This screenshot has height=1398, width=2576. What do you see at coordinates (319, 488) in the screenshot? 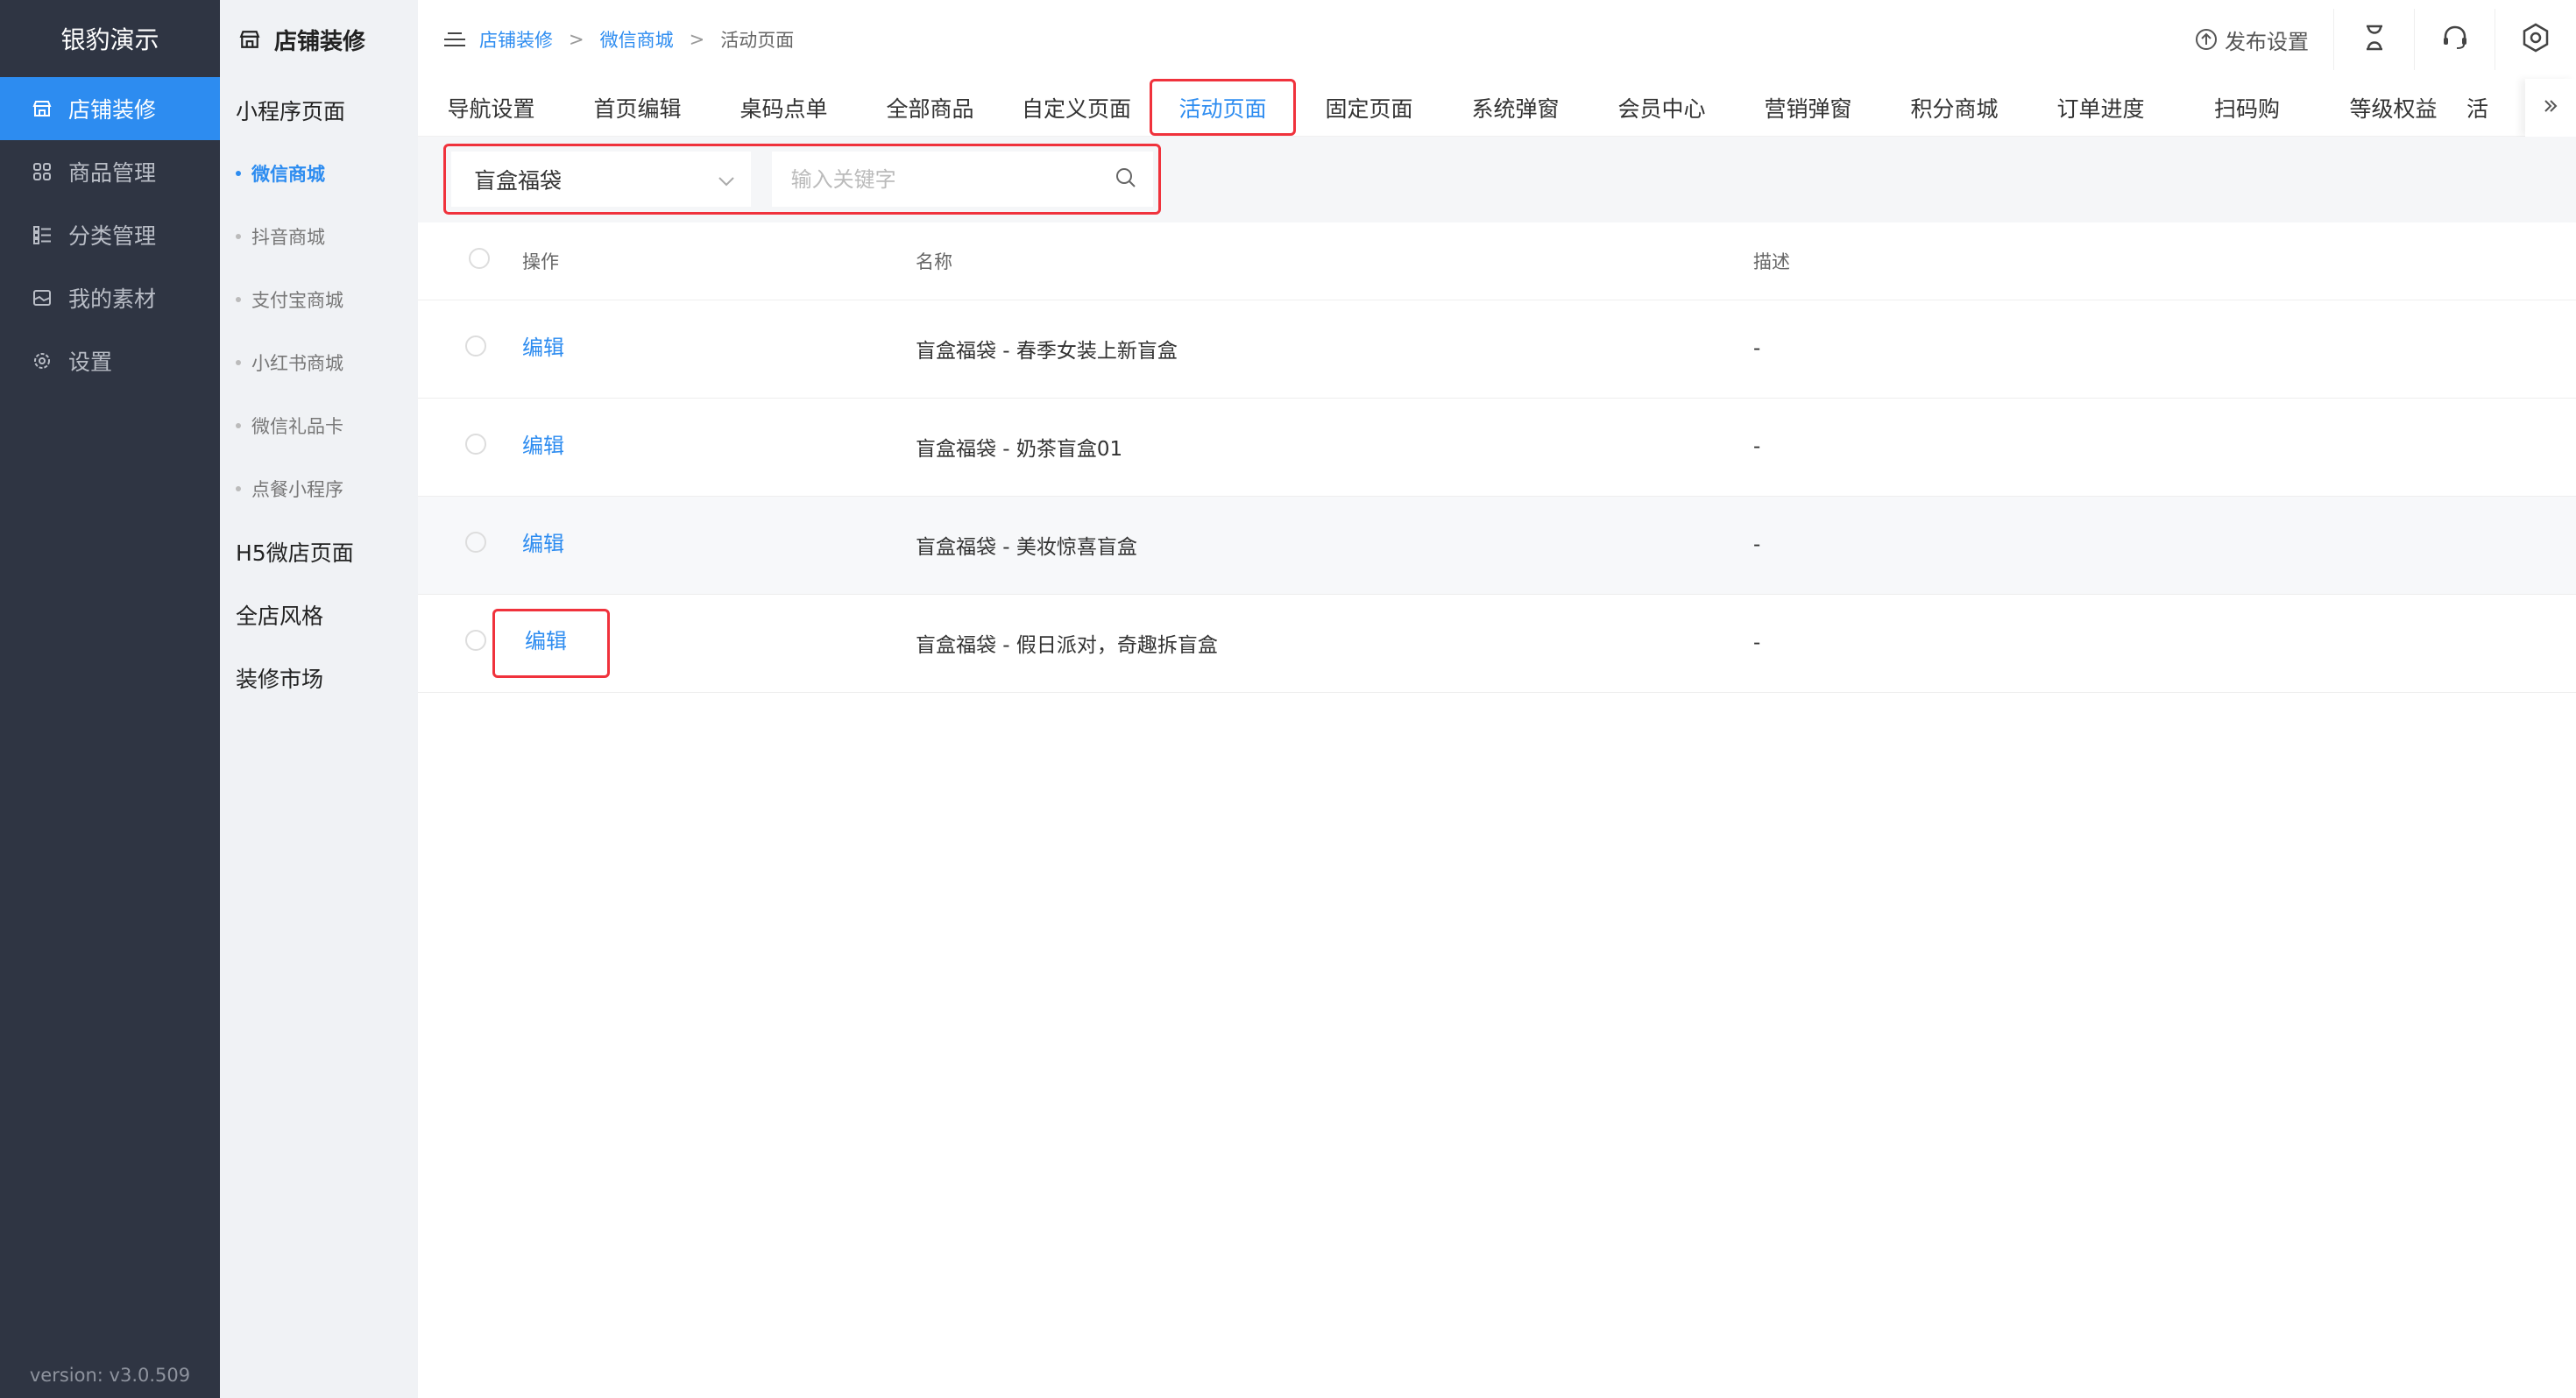
I see `sub-item-order-miniprogram: 点餐小程序` at bounding box center [319, 488].